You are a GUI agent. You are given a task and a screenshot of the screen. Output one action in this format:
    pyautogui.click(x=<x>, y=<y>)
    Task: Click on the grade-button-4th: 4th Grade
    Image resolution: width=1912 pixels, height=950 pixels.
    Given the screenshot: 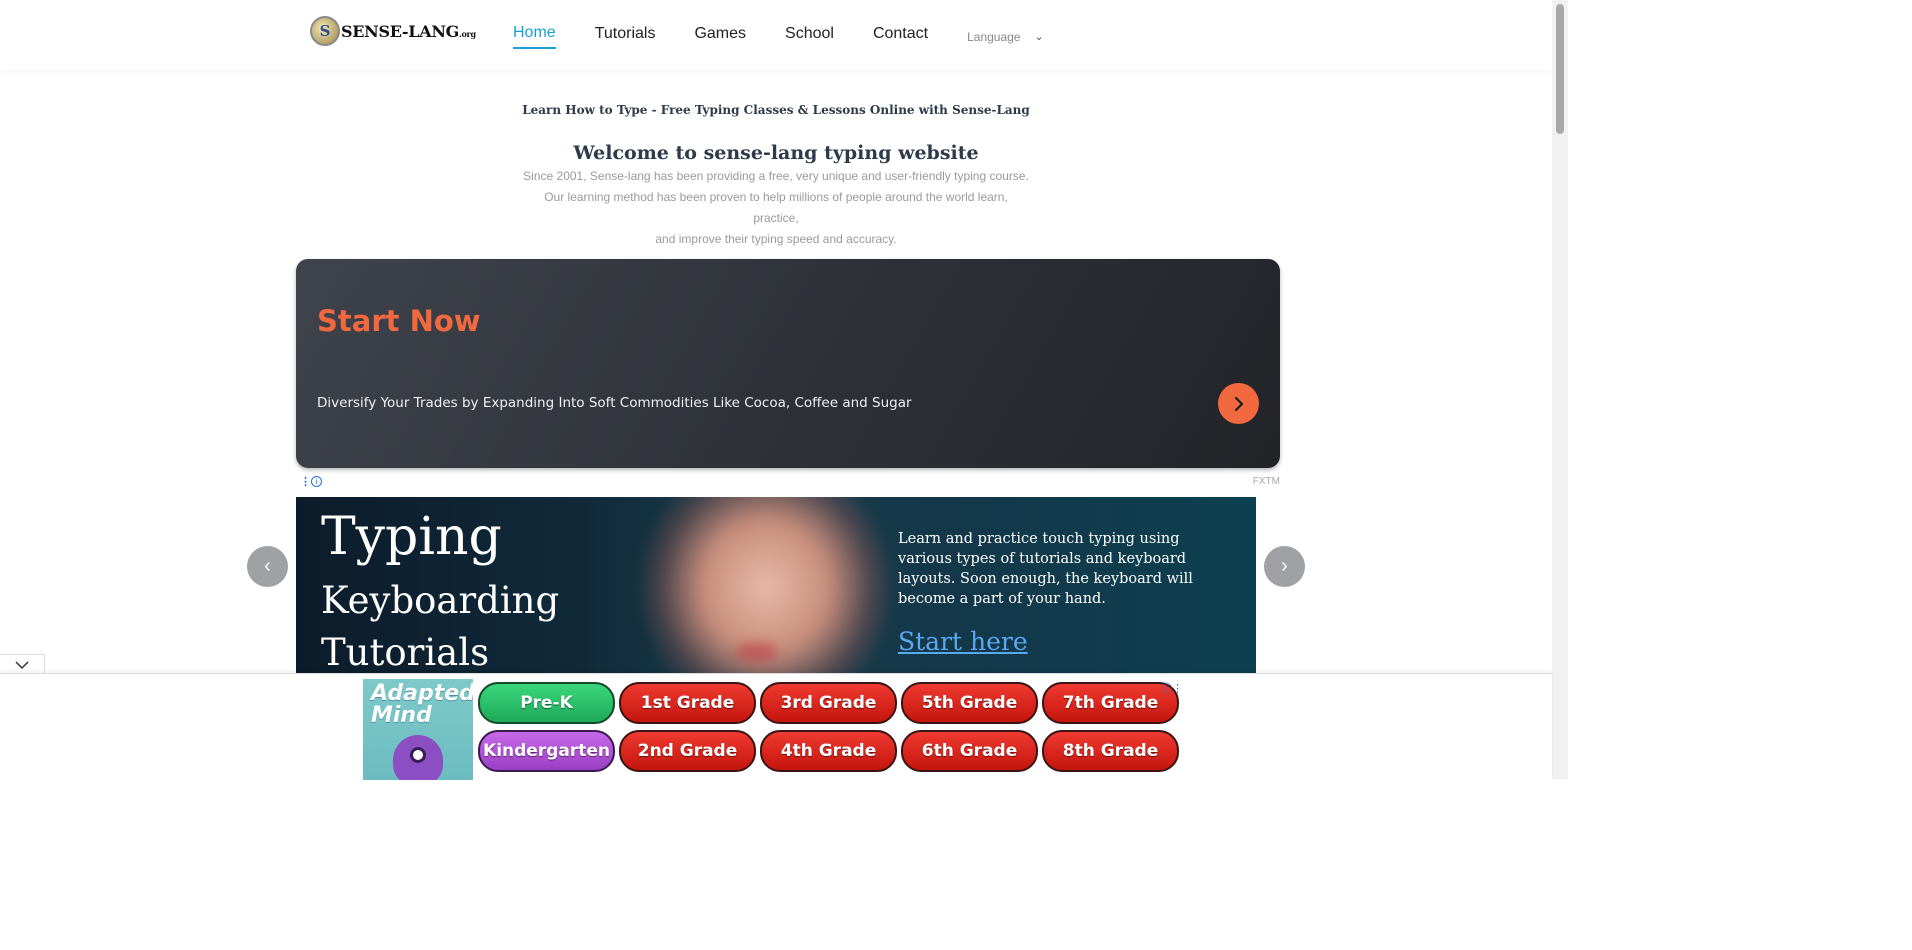 What is the action you would take?
    pyautogui.click(x=828, y=751)
    